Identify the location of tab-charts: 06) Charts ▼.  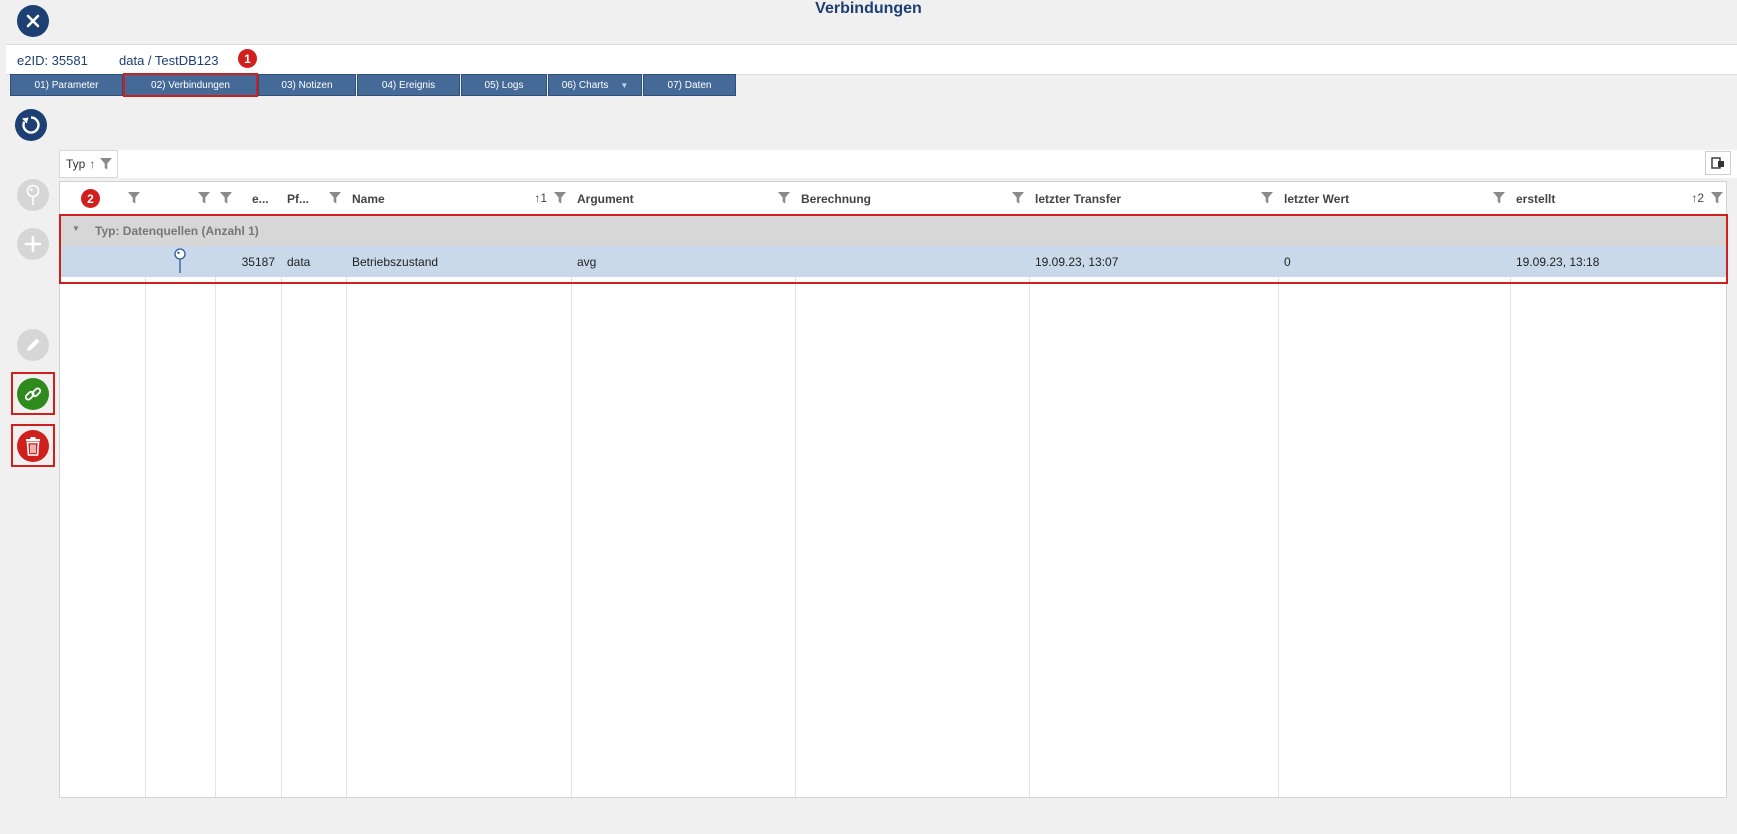
(595, 85).